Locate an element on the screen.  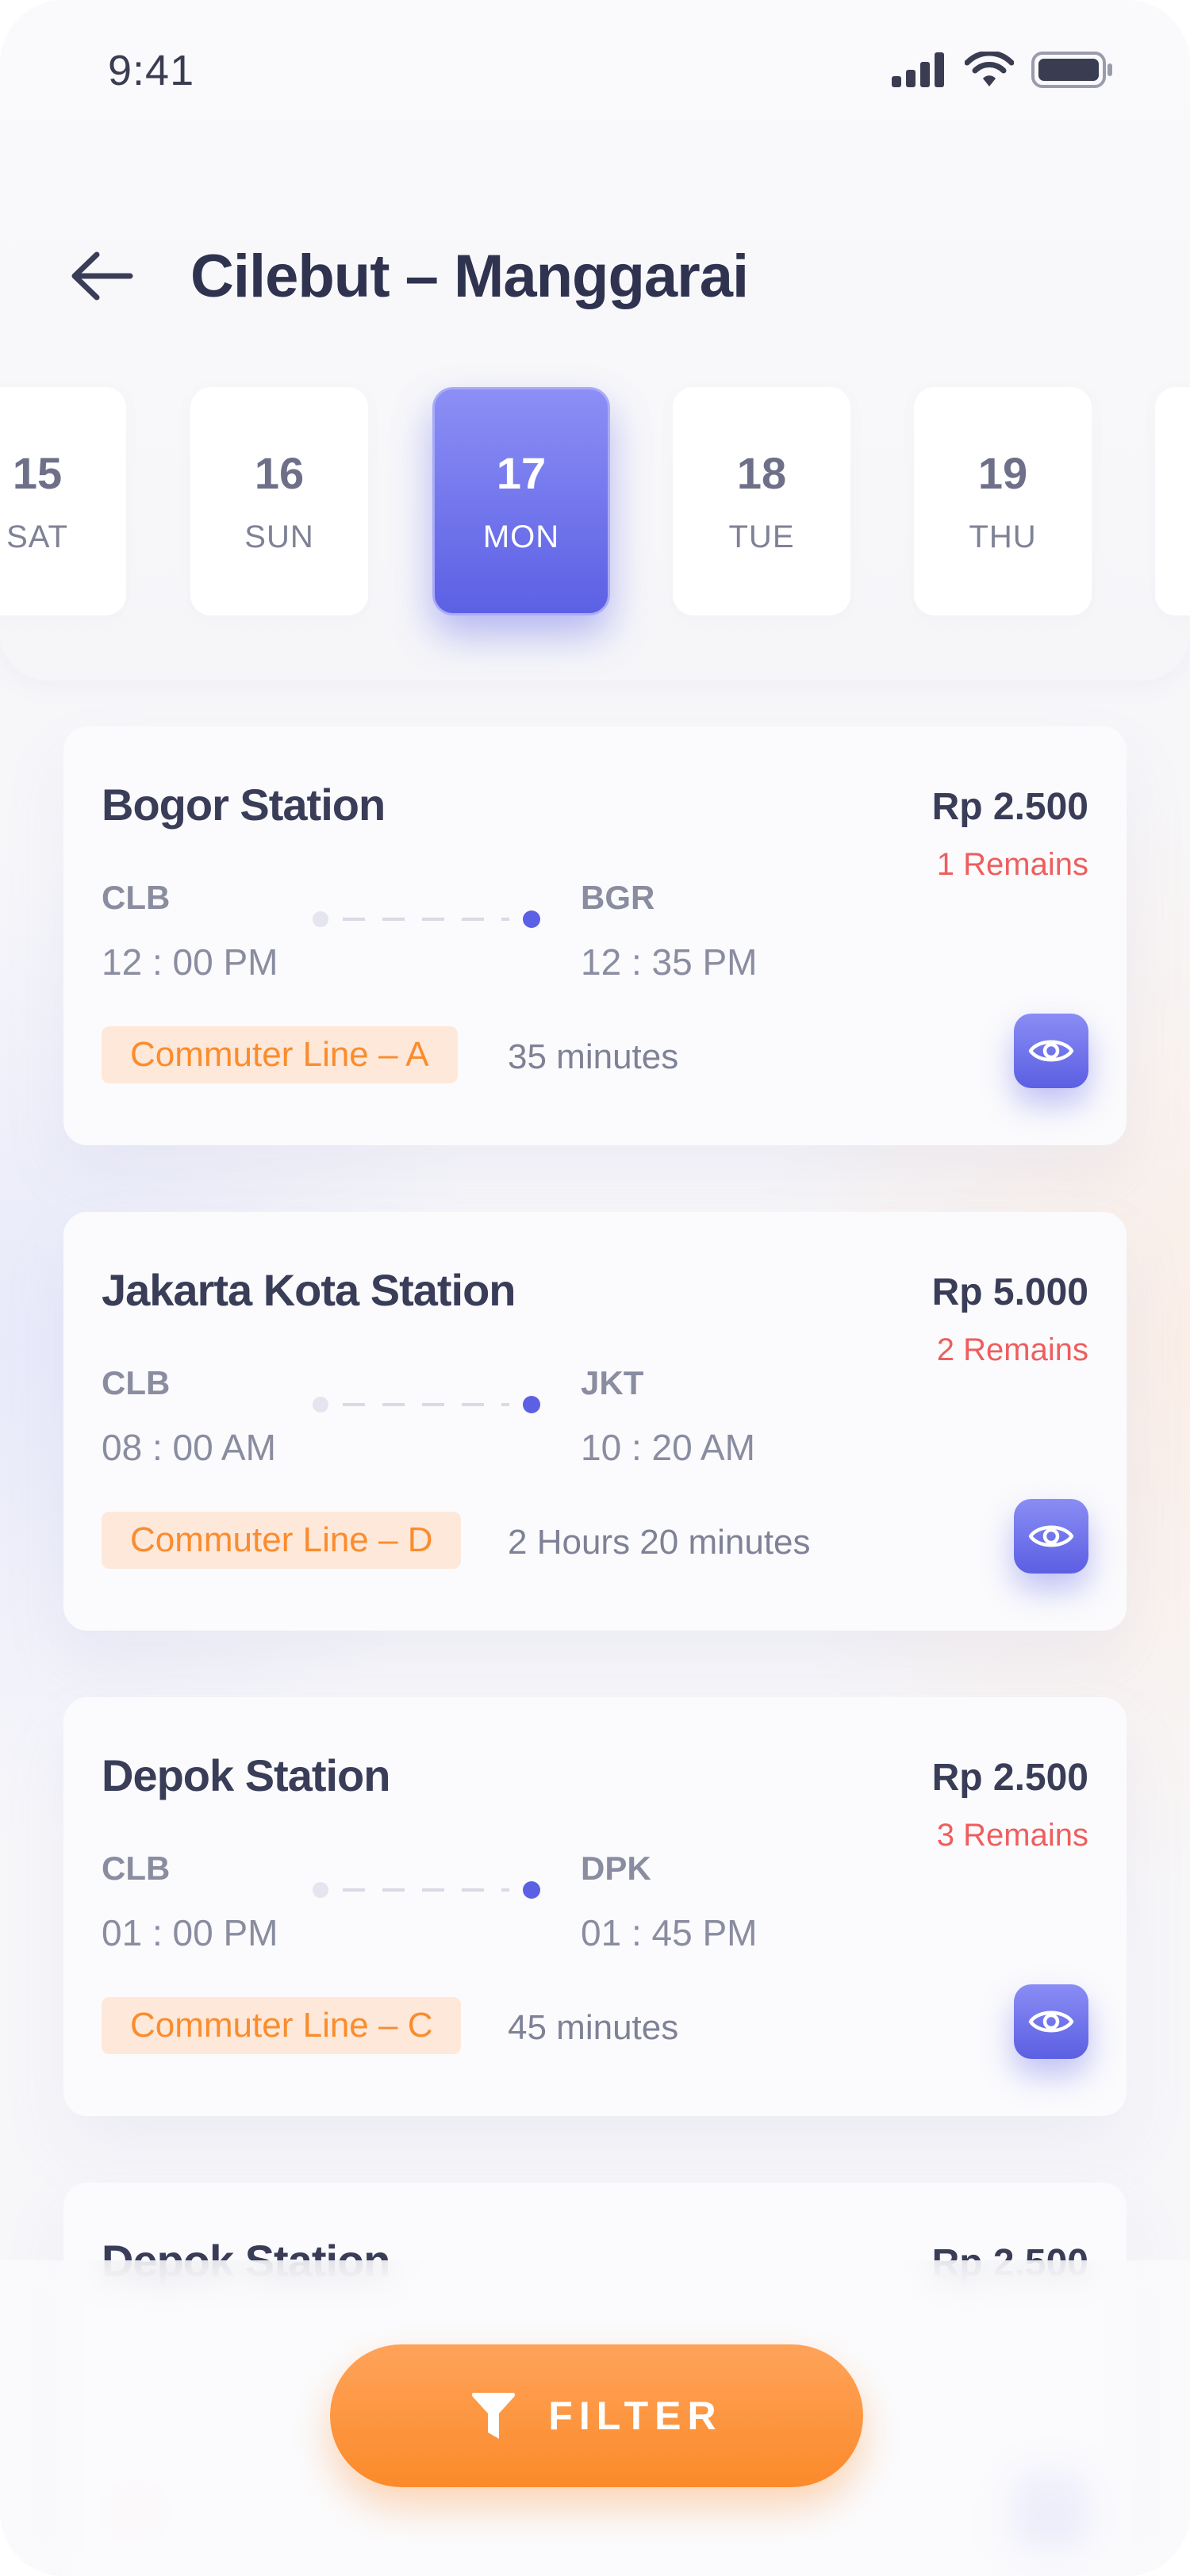
status-time: 9:41 is located at coordinates (151, 71).